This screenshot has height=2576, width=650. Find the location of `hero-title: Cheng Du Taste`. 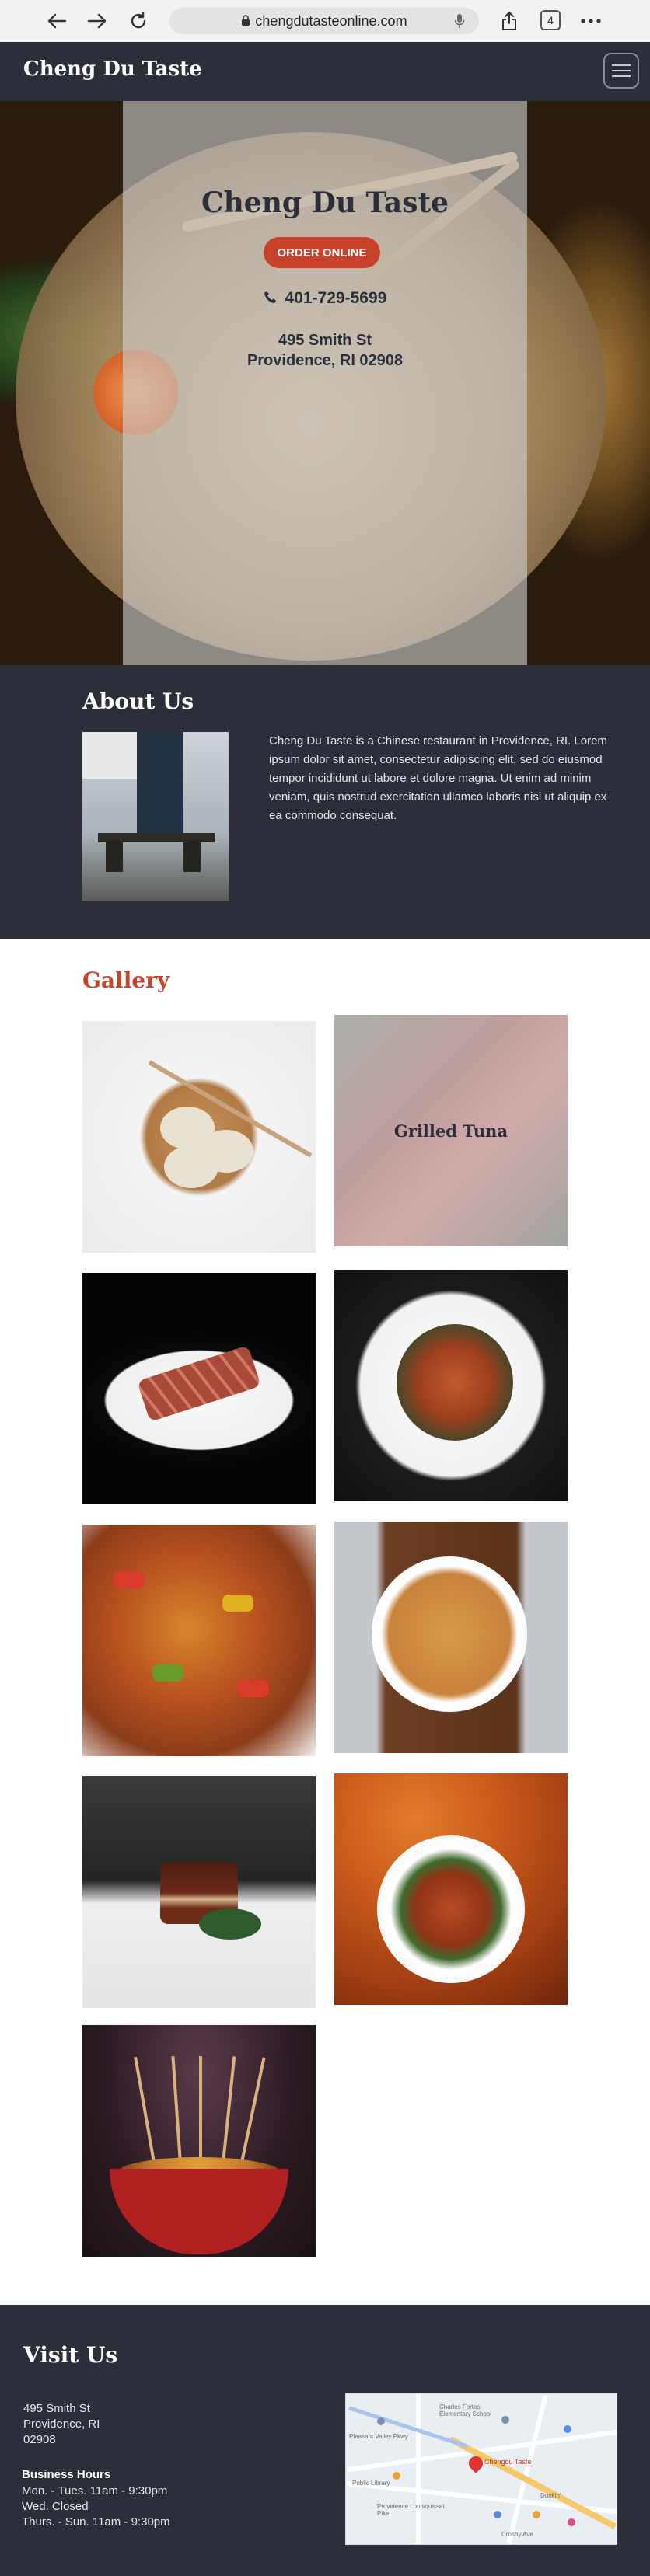

hero-title: Cheng Du Taste is located at coordinates (325, 202).